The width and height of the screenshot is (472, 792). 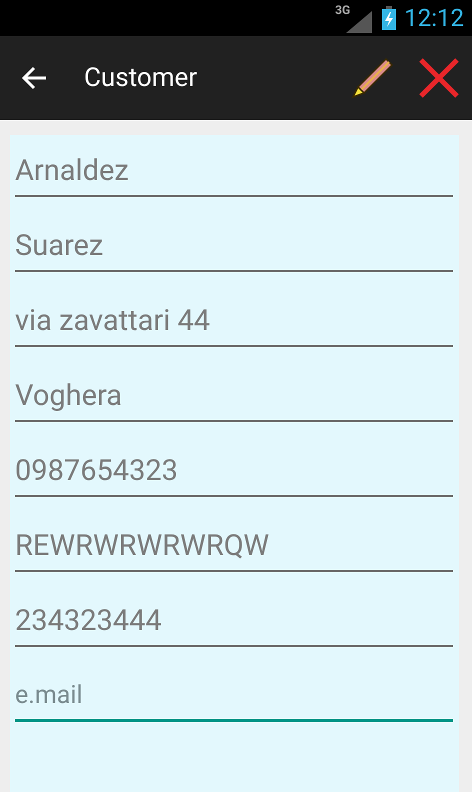 I want to click on close-button, so click(x=439, y=78).